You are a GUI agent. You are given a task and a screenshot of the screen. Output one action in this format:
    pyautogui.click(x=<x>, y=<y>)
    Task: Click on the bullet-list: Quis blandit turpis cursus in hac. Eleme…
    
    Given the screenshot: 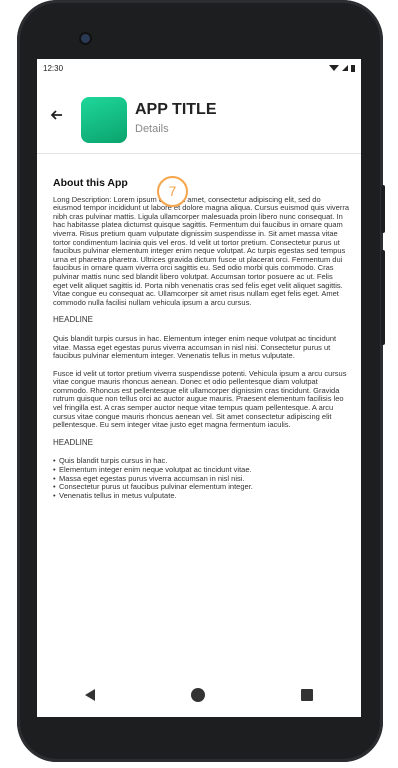 What is the action you would take?
    pyautogui.click(x=201, y=478)
    